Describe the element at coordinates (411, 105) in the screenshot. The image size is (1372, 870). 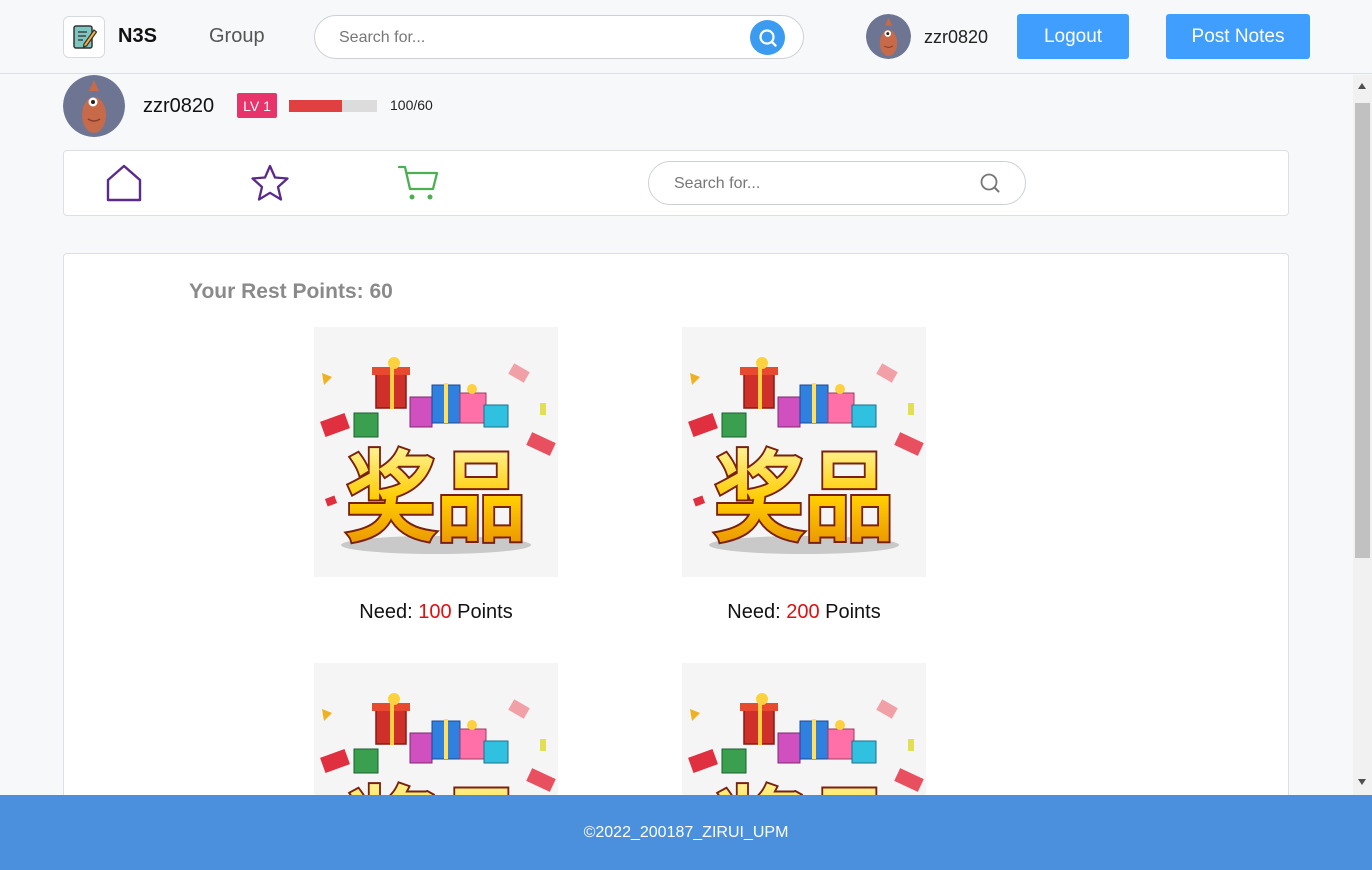
I see `exp-progress-text: 100/60` at that location.